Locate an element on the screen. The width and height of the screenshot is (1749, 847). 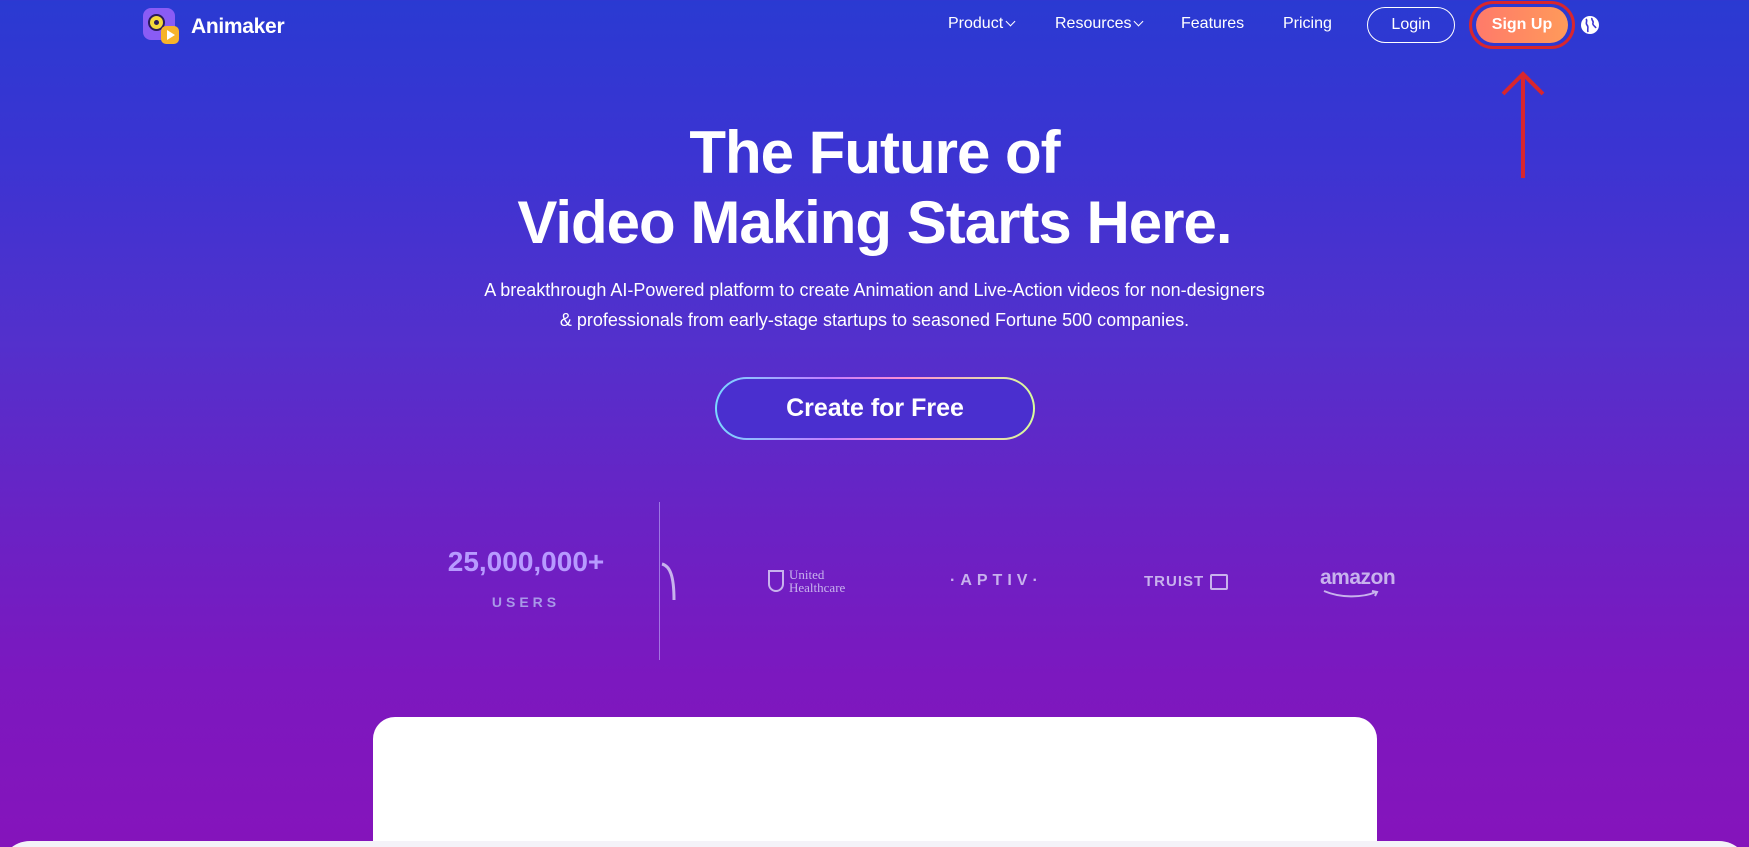
cta-label: Create for Free is located at coordinates (875, 408).